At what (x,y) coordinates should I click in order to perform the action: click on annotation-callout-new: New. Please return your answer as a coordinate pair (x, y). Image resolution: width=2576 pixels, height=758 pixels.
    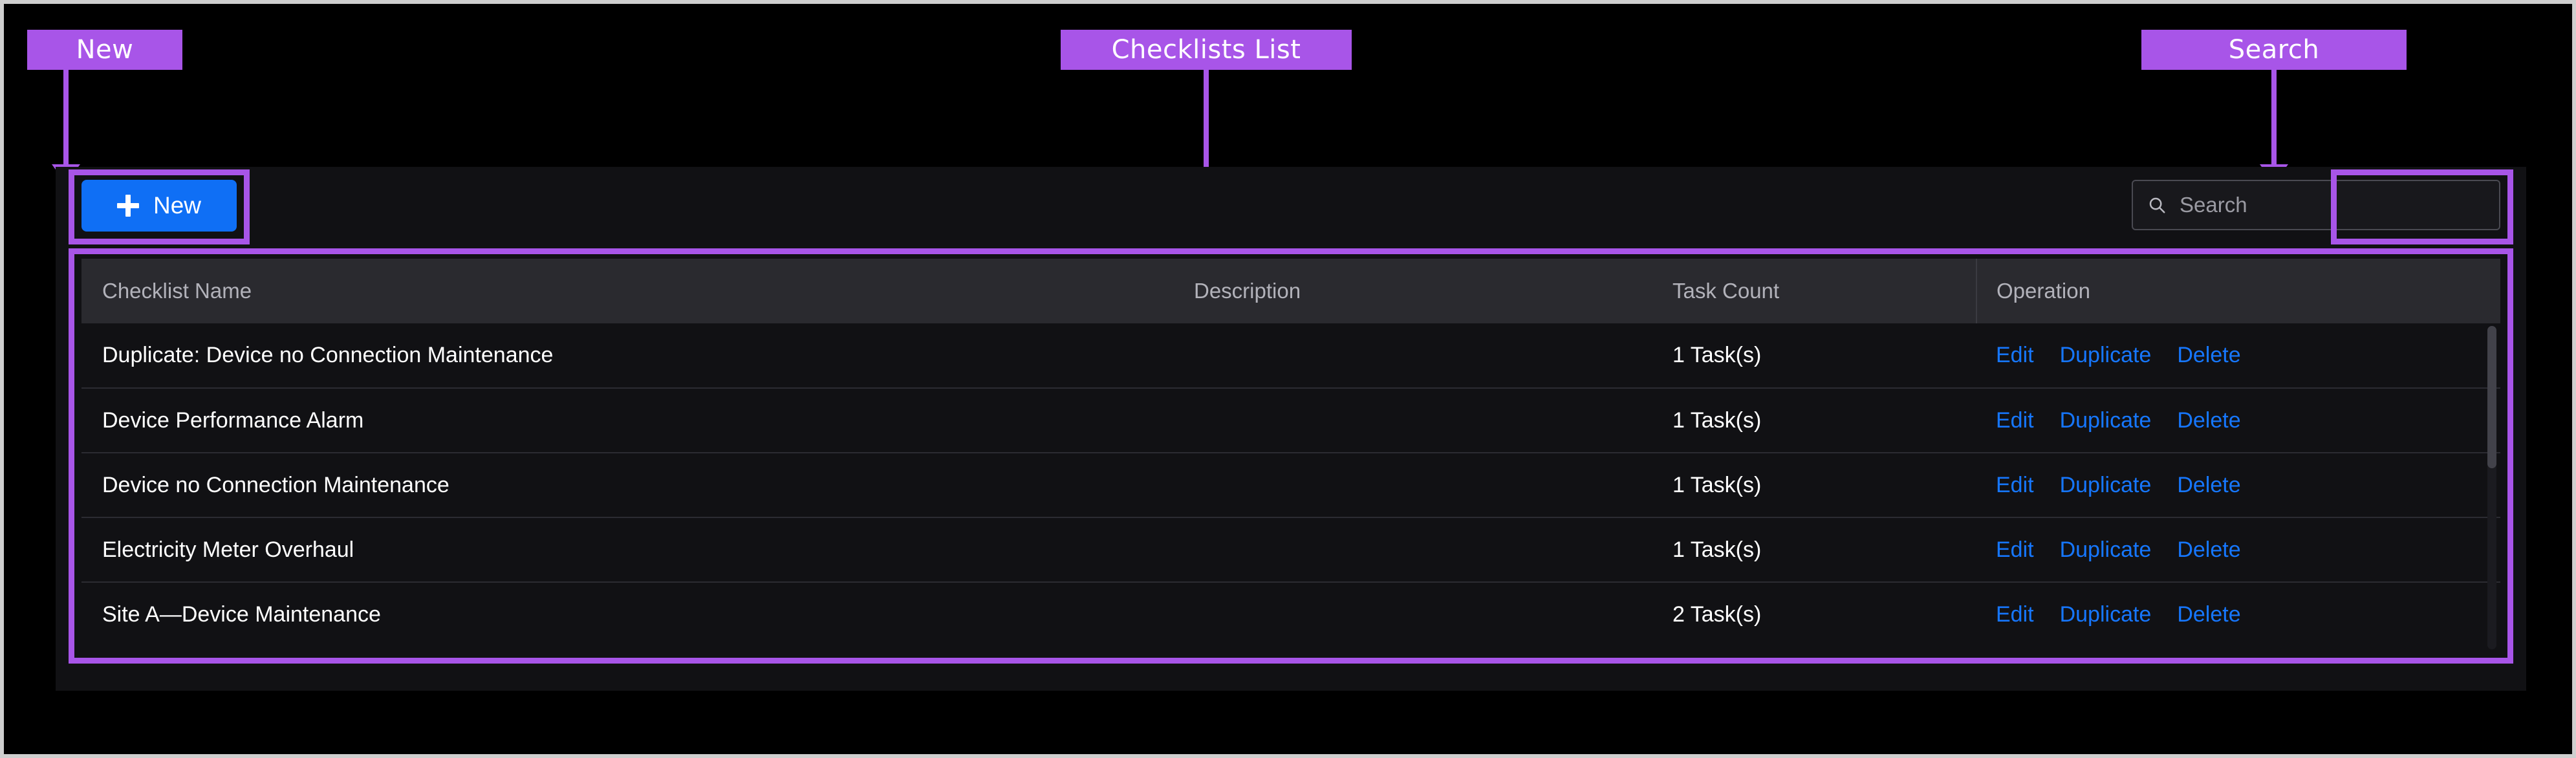
    Looking at the image, I should click on (104, 50).